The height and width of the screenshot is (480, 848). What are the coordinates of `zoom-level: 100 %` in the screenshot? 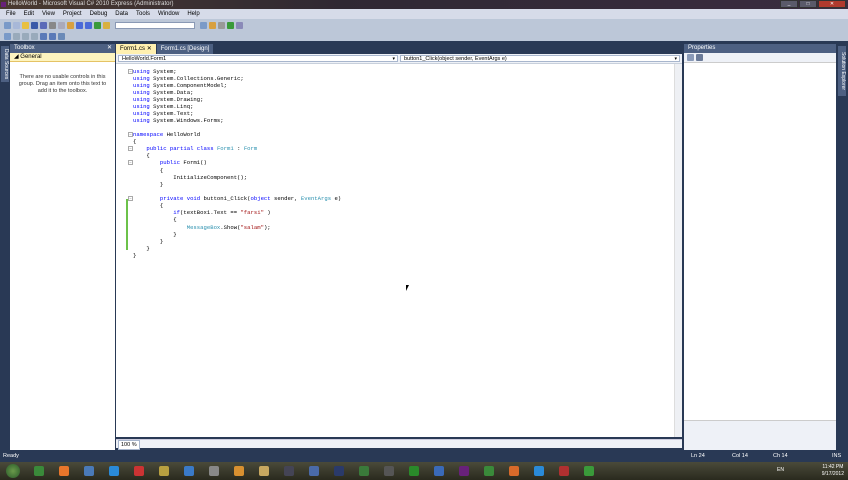 It's located at (129, 445).